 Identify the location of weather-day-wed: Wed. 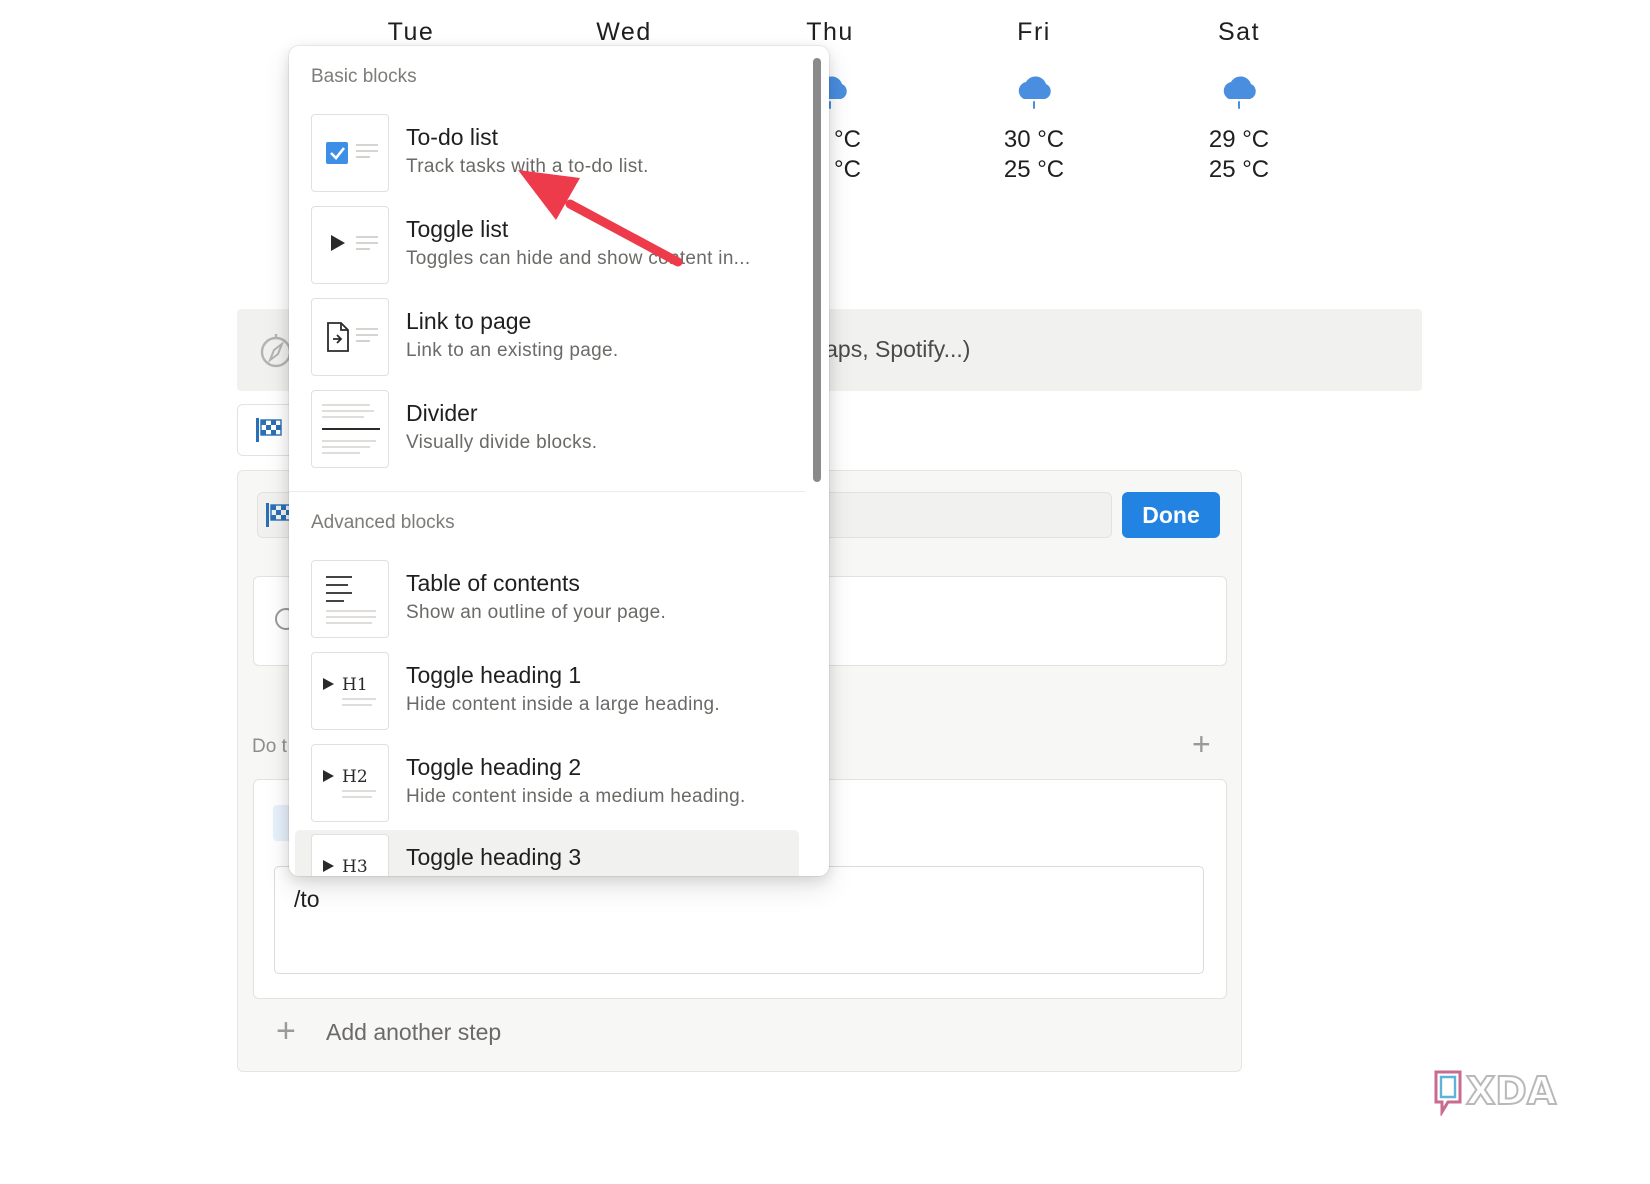
(624, 32).